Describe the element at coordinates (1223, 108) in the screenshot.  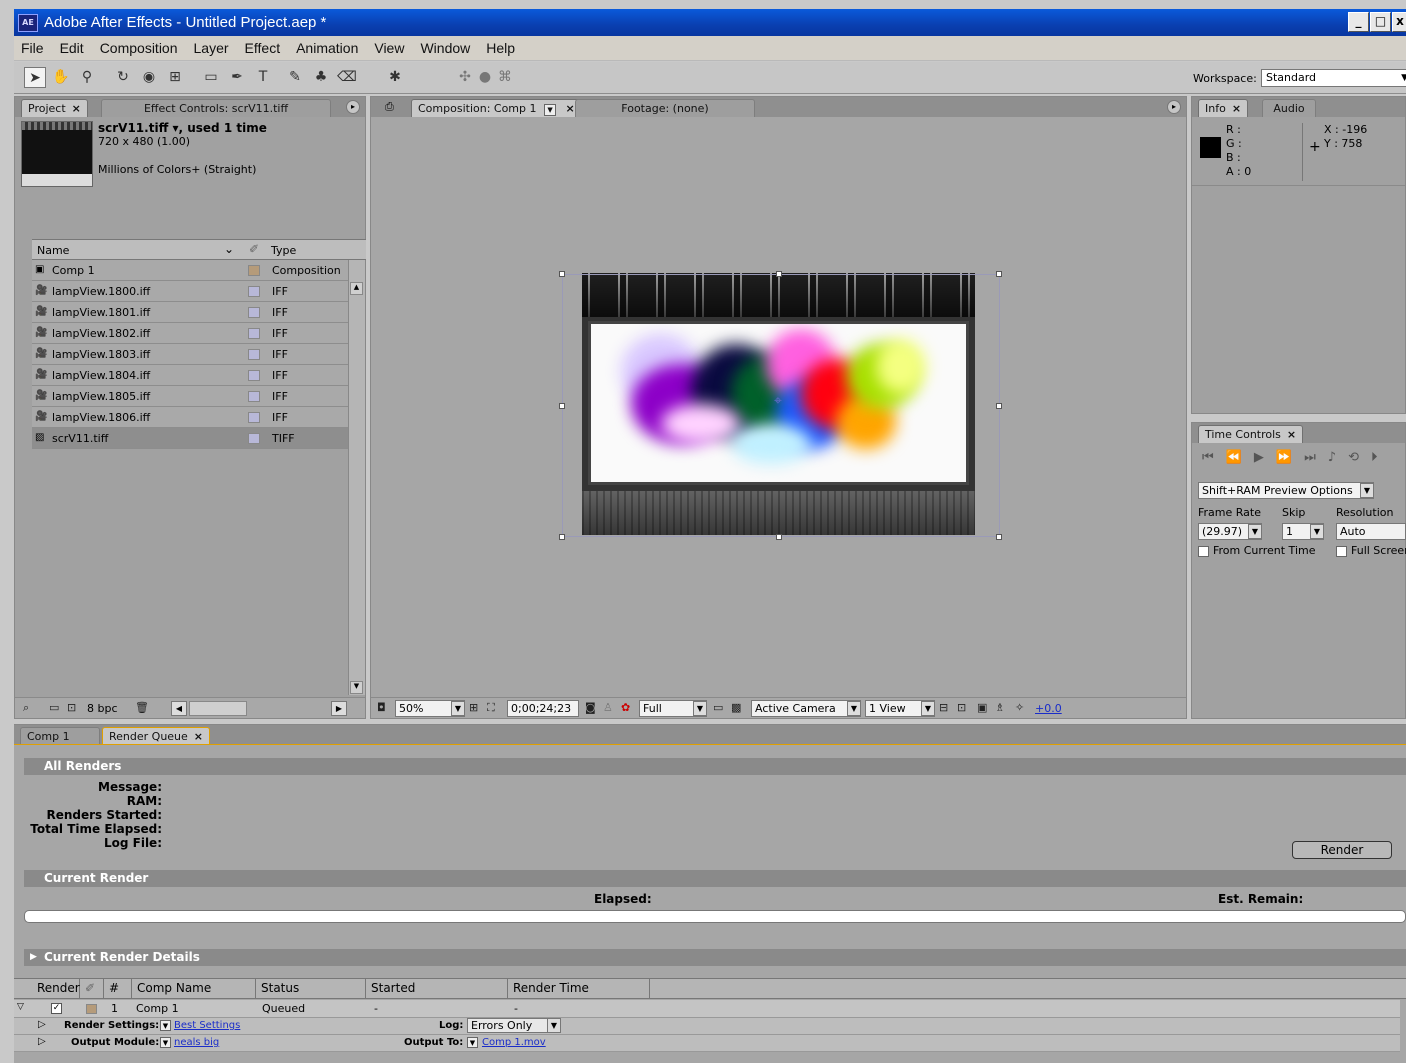
I see `tab-info: Info ×` at that location.